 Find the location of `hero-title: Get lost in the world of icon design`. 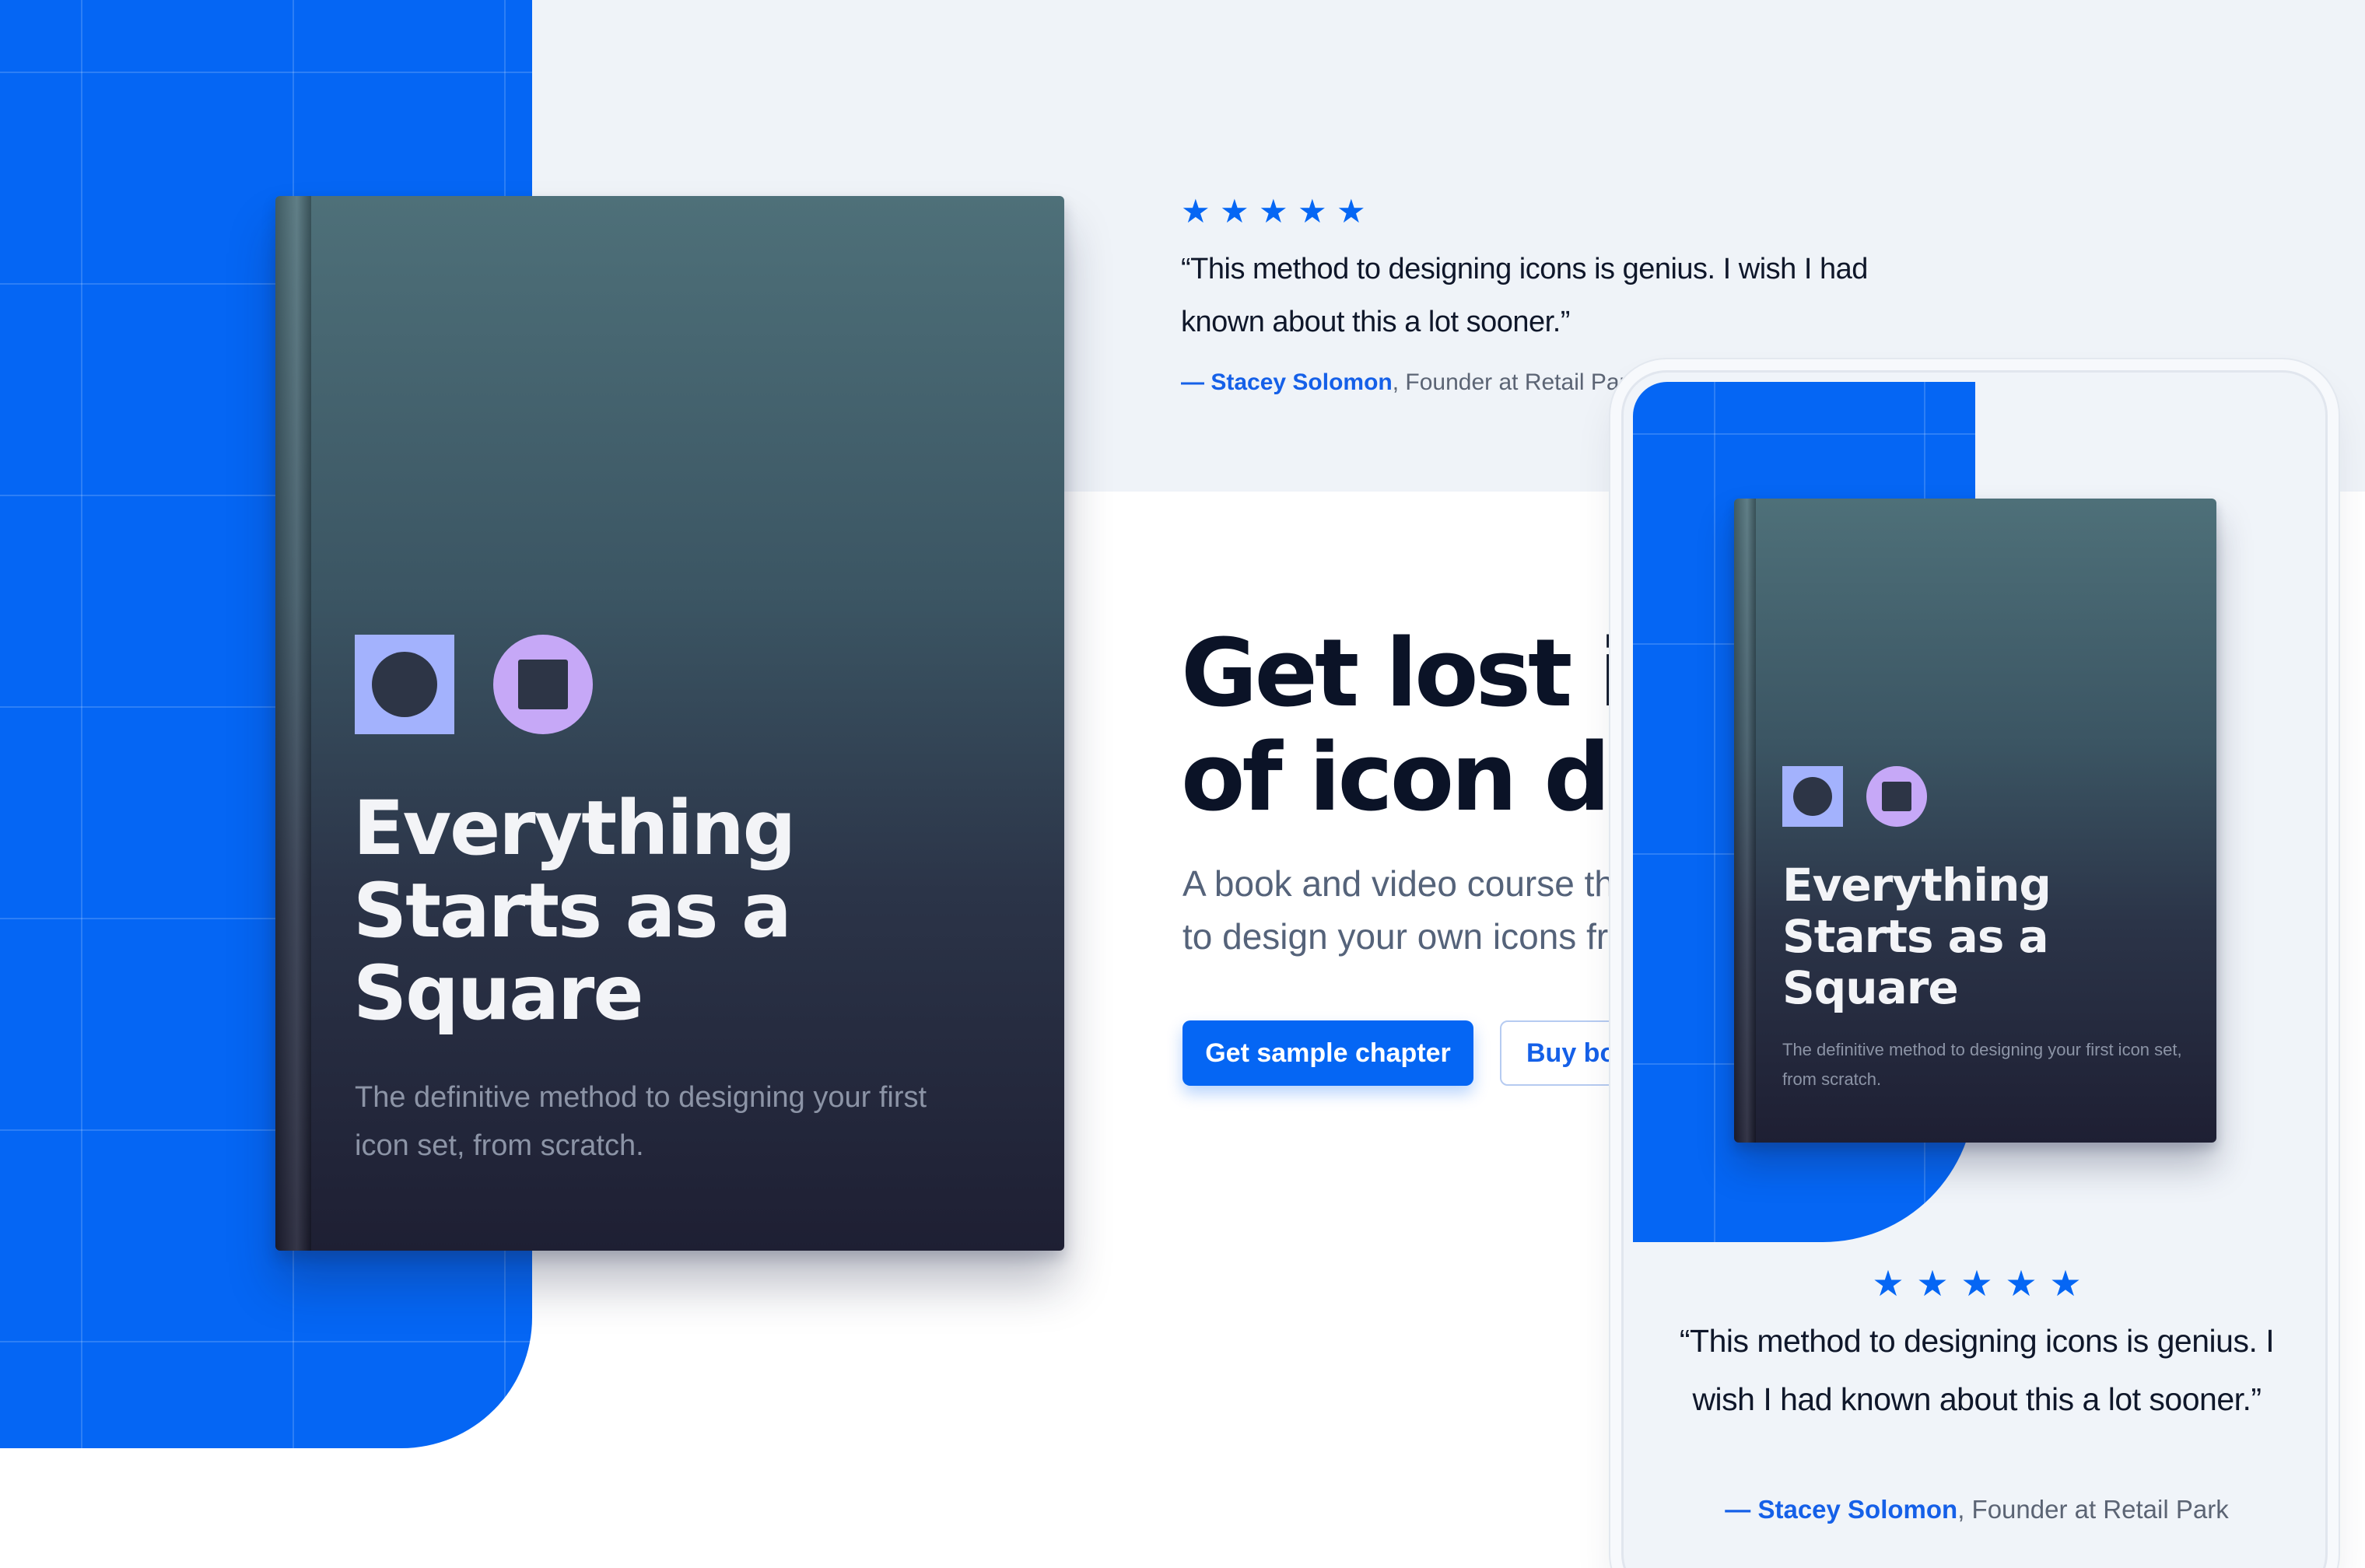

hero-title: Get lost in the world of icon design is located at coordinates (1407, 727).